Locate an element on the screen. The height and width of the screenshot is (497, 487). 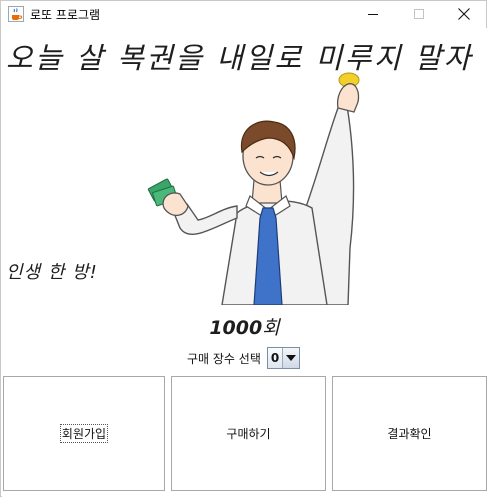
close-button is located at coordinates (464, 14).